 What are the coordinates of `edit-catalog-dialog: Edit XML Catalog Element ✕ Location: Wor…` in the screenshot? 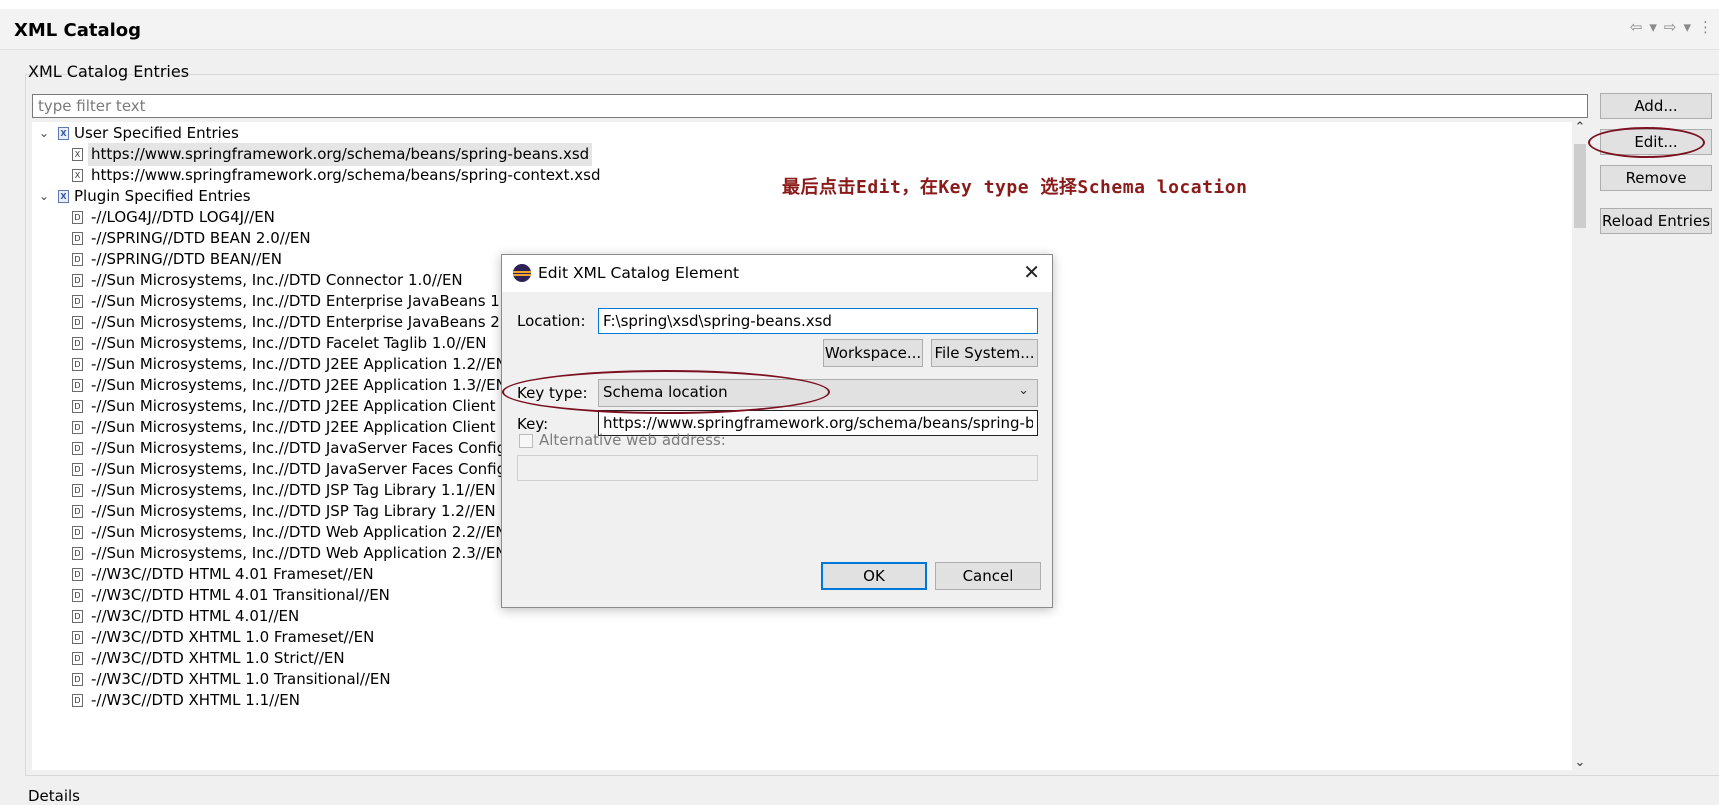 It's located at (777, 431).